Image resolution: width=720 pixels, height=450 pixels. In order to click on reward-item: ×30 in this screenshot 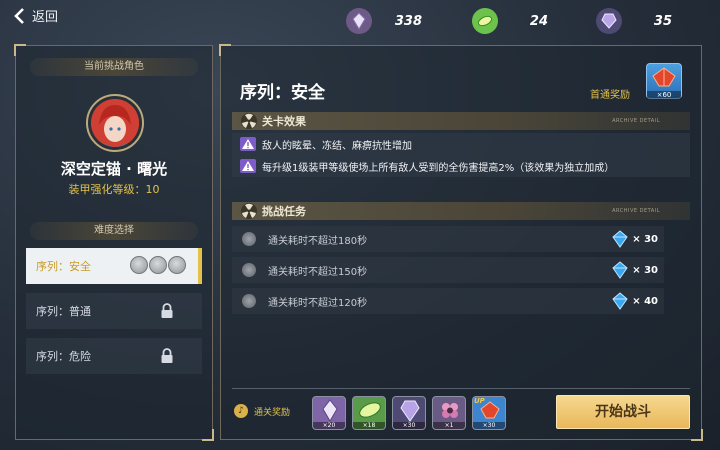, I will do `click(409, 413)`.